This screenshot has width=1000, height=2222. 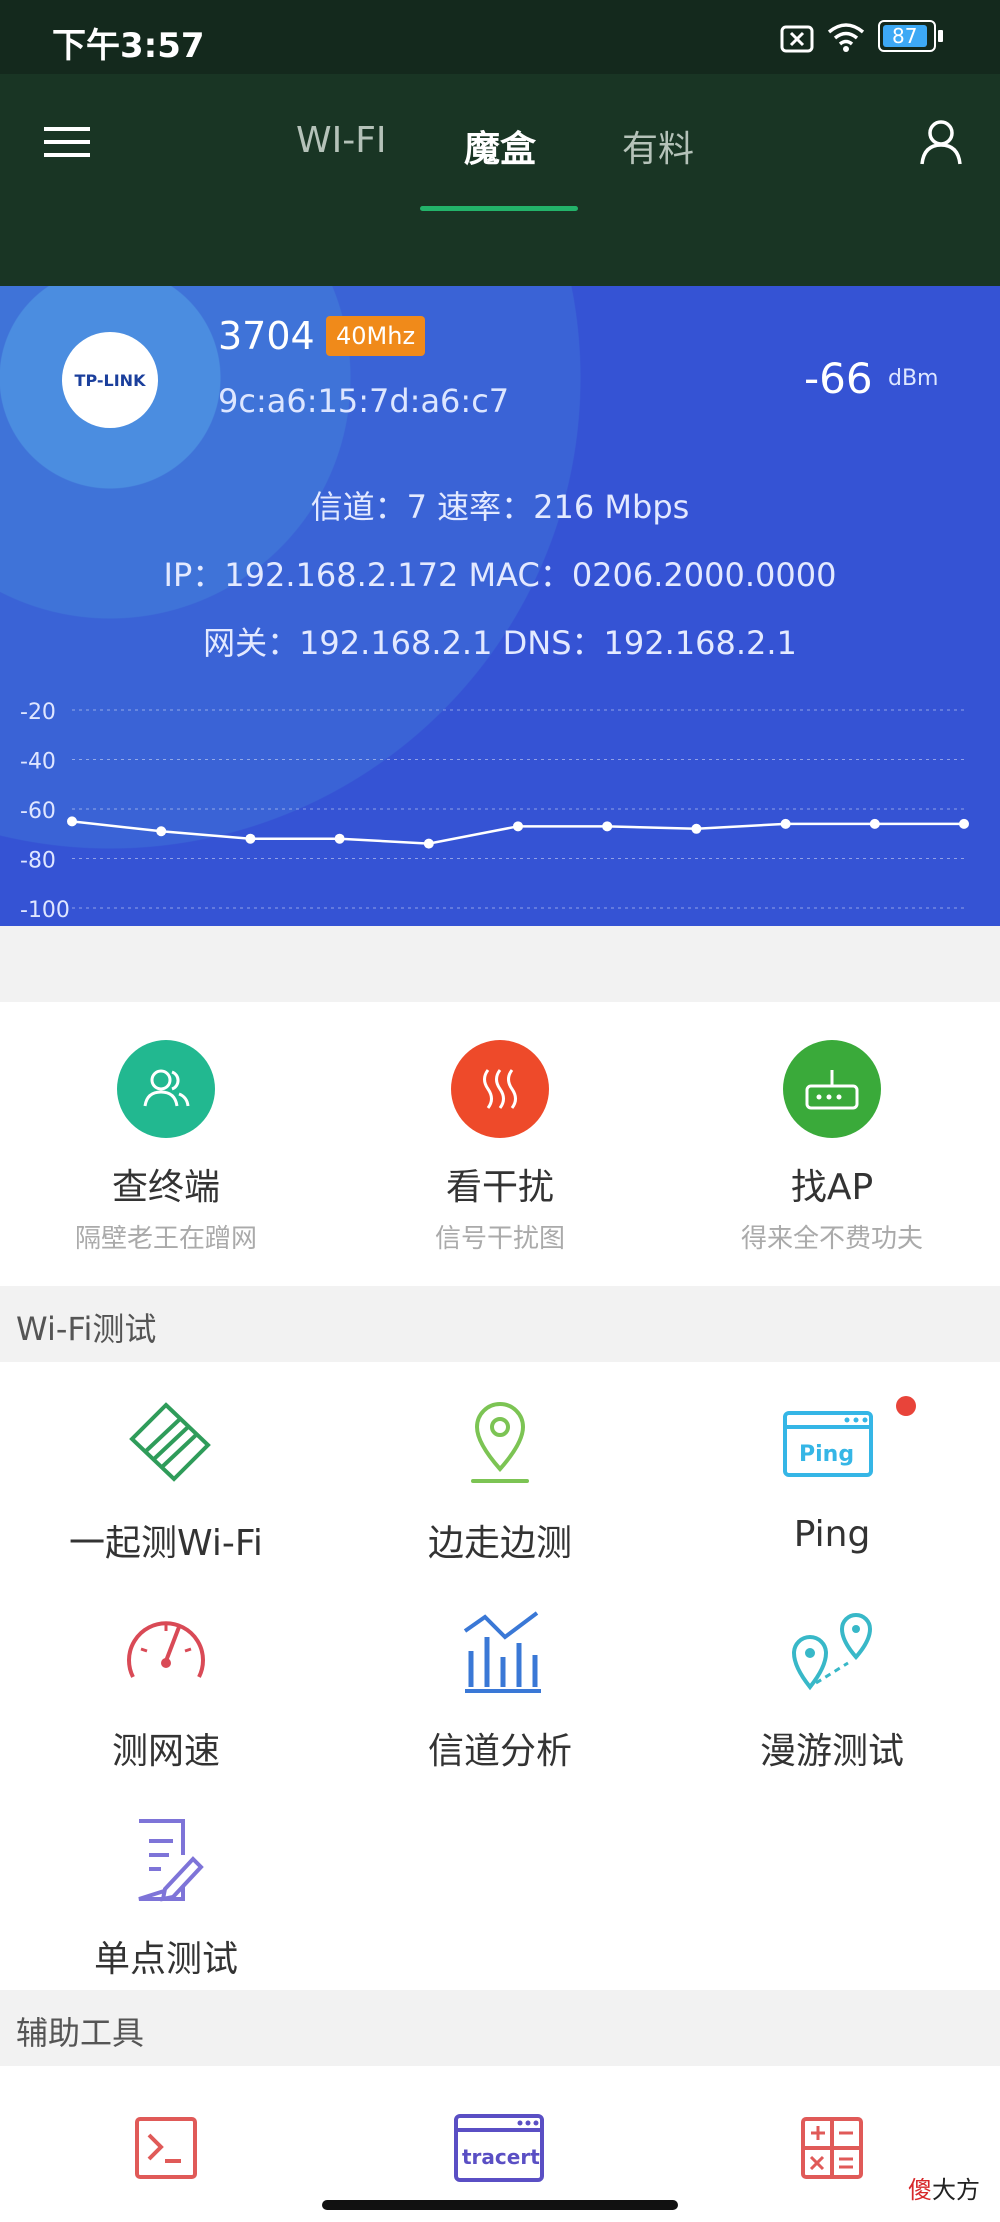 What do you see at coordinates (826, 1454) in the screenshot?
I see `ping-icon-text: Ping` at bounding box center [826, 1454].